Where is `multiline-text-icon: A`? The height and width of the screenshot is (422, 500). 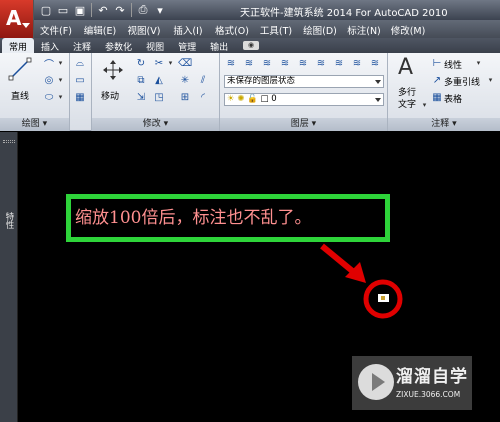 multiline-text-icon: A is located at coordinates (405, 67).